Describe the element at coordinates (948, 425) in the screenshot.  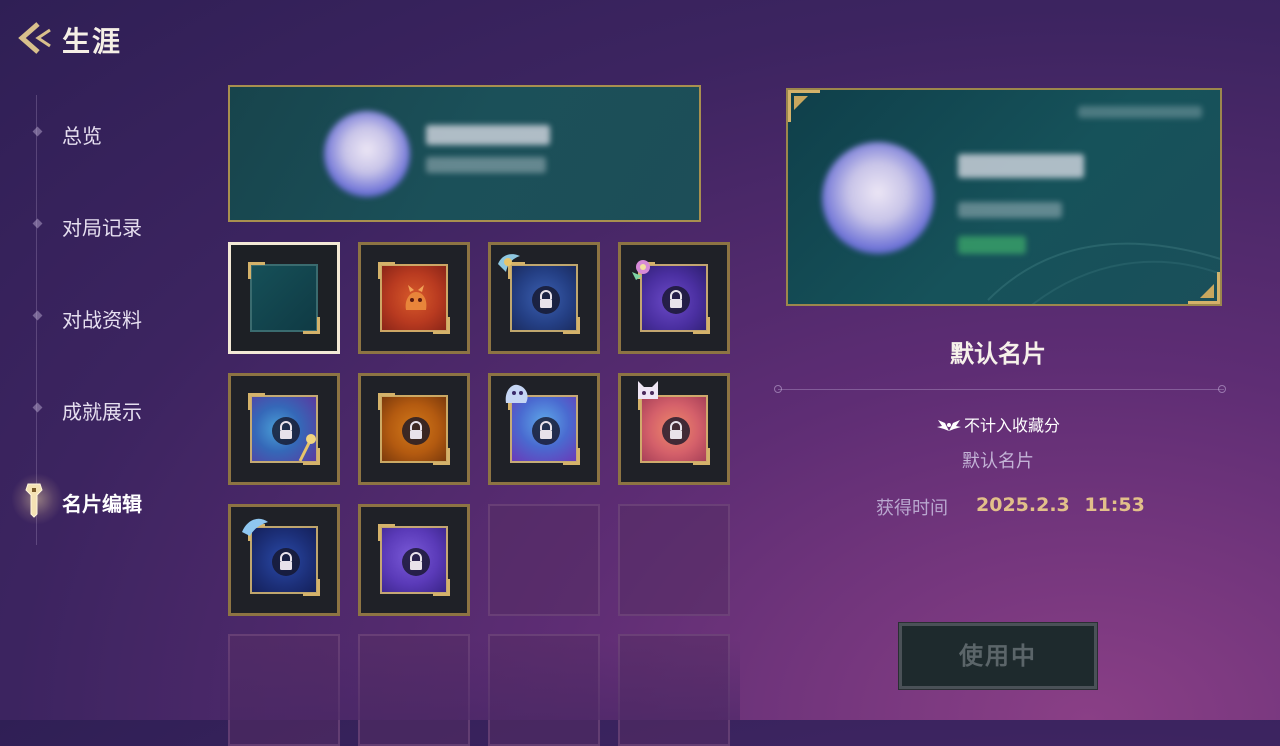
I see `collection-wings-icon` at that location.